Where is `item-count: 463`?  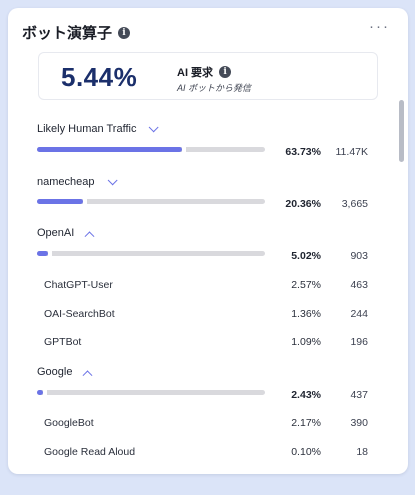
item-count: 463 is located at coordinates (359, 285).